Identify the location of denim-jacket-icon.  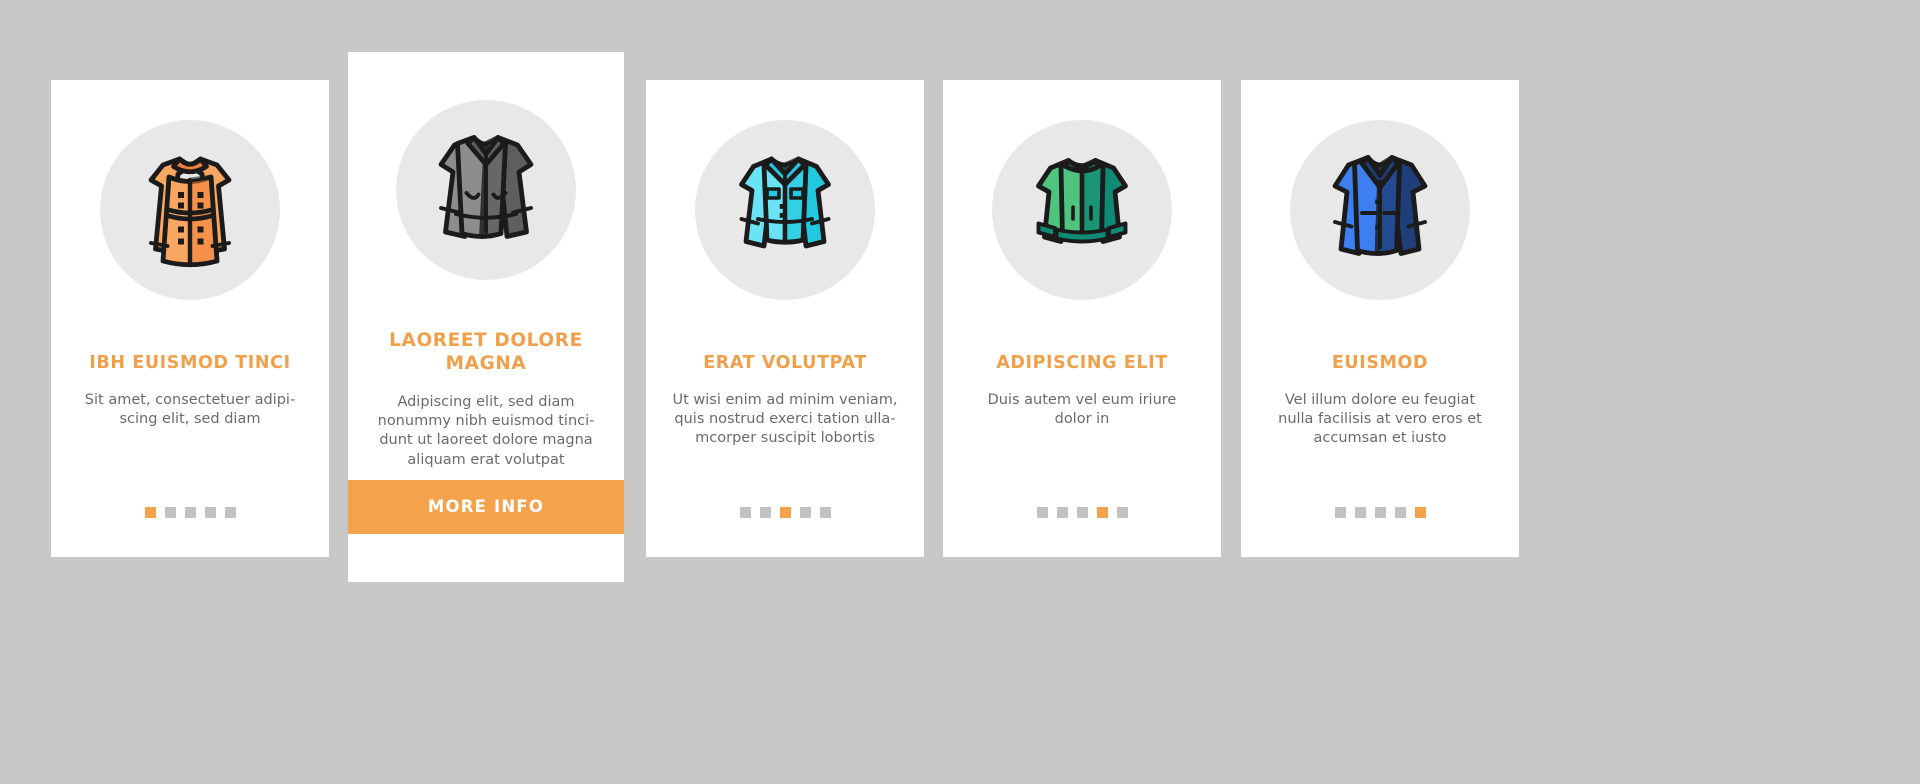
(785, 202).